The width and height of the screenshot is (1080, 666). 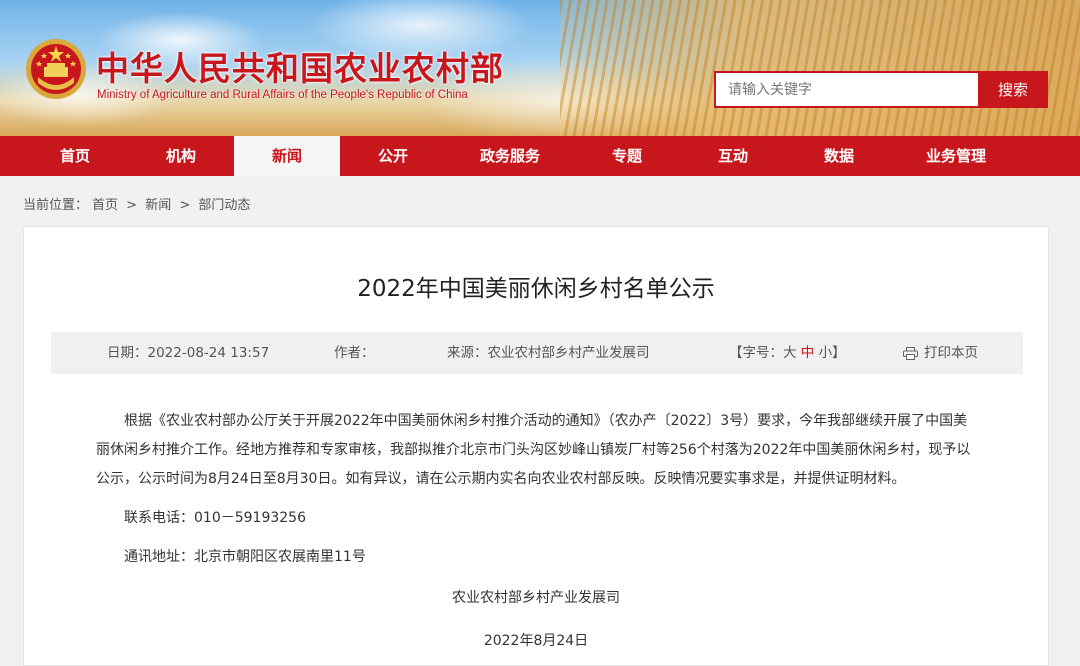 What do you see at coordinates (224, 205) in the screenshot?
I see `breadcrumb-item-department: 部门动态` at bounding box center [224, 205].